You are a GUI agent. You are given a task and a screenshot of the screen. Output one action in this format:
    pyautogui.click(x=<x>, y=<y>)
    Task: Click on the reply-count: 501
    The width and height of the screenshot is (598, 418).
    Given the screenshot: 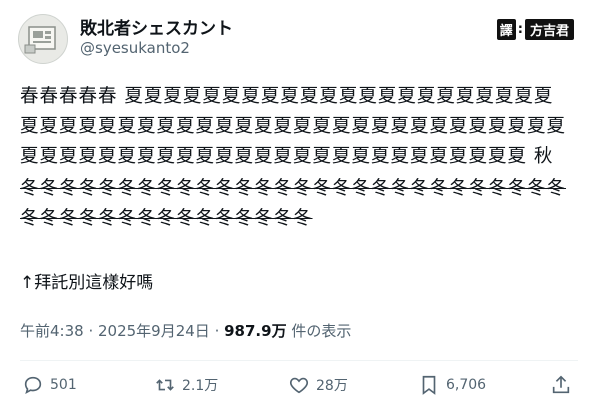 What is the action you would take?
    pyautogui.click(x=63, y=385)
    